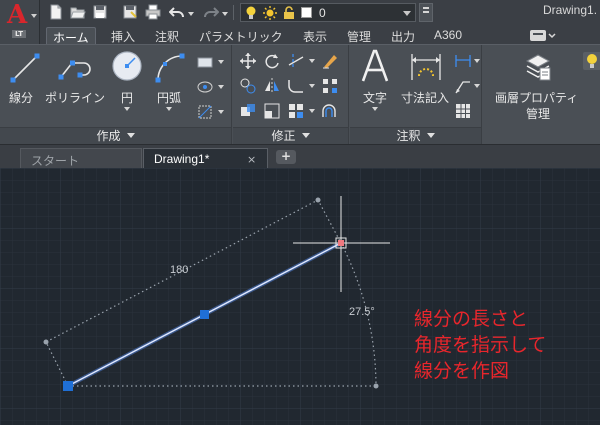  I want to click on text-icon, so click(375, 65).